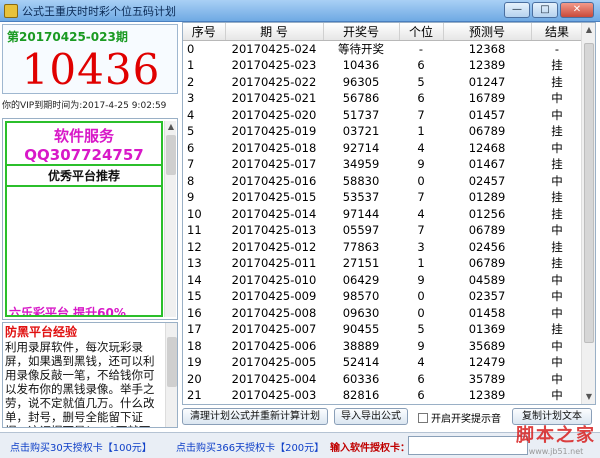  What do you see at coordinates (194, 345) in the screenshot?
I see `cell-index: 18` at bounding box center [194, 345].